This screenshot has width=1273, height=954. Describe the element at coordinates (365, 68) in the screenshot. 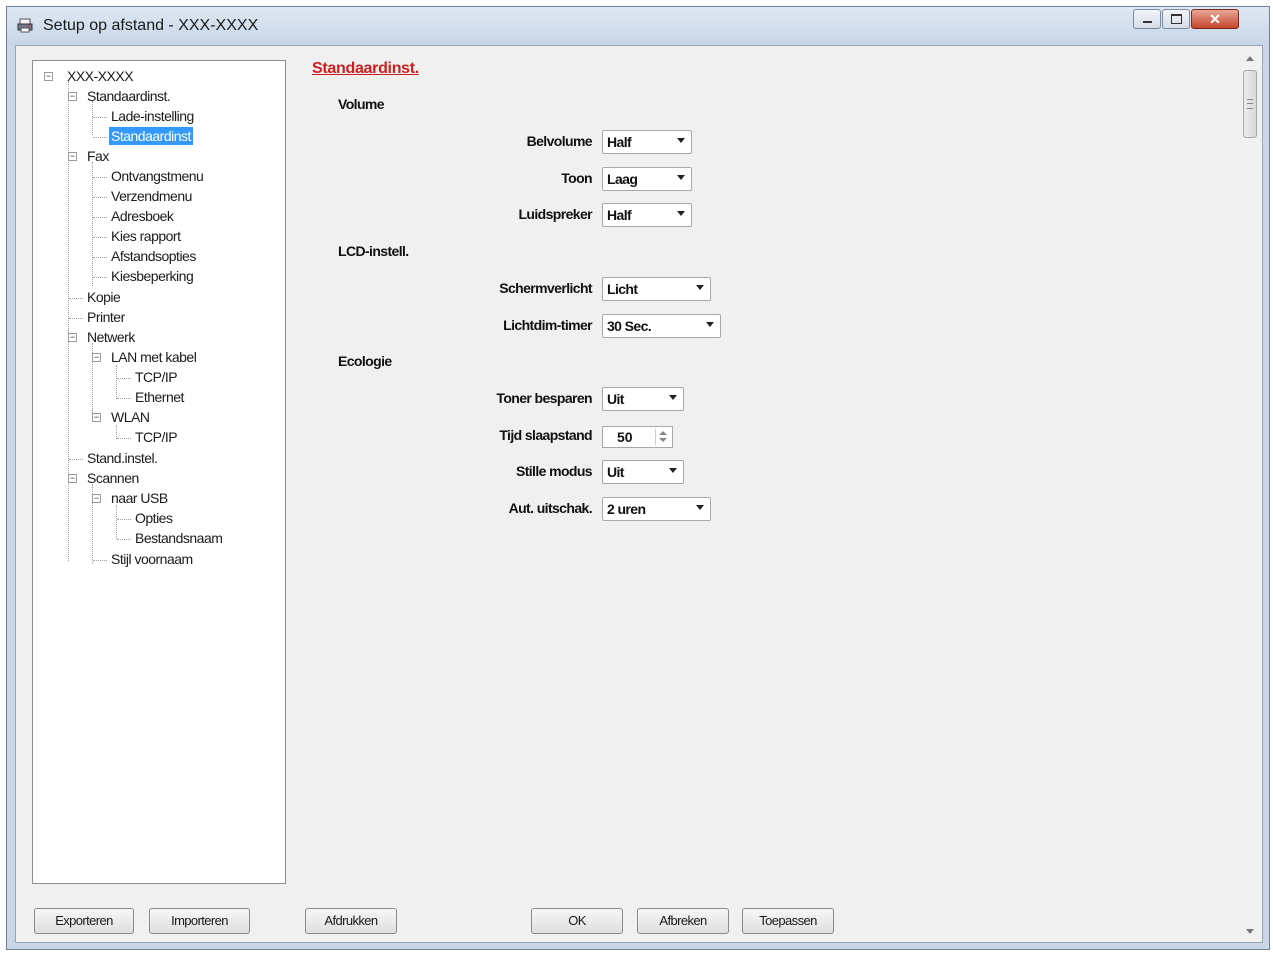

I see `page-title: Standaardinst.` at that location.